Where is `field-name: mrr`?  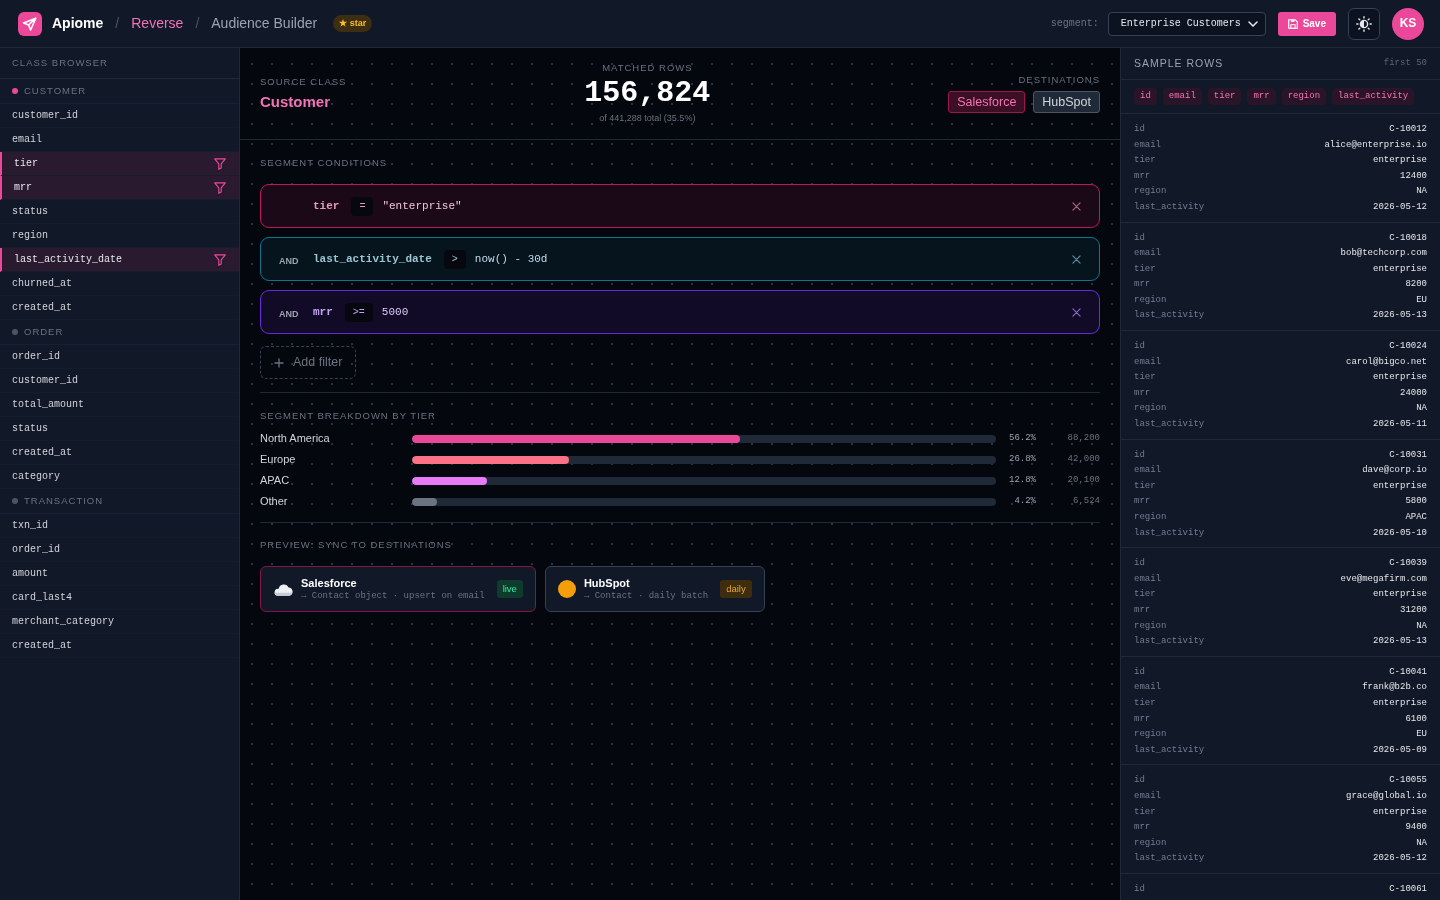
field-name: mrr is located at coordinates (323, 312).